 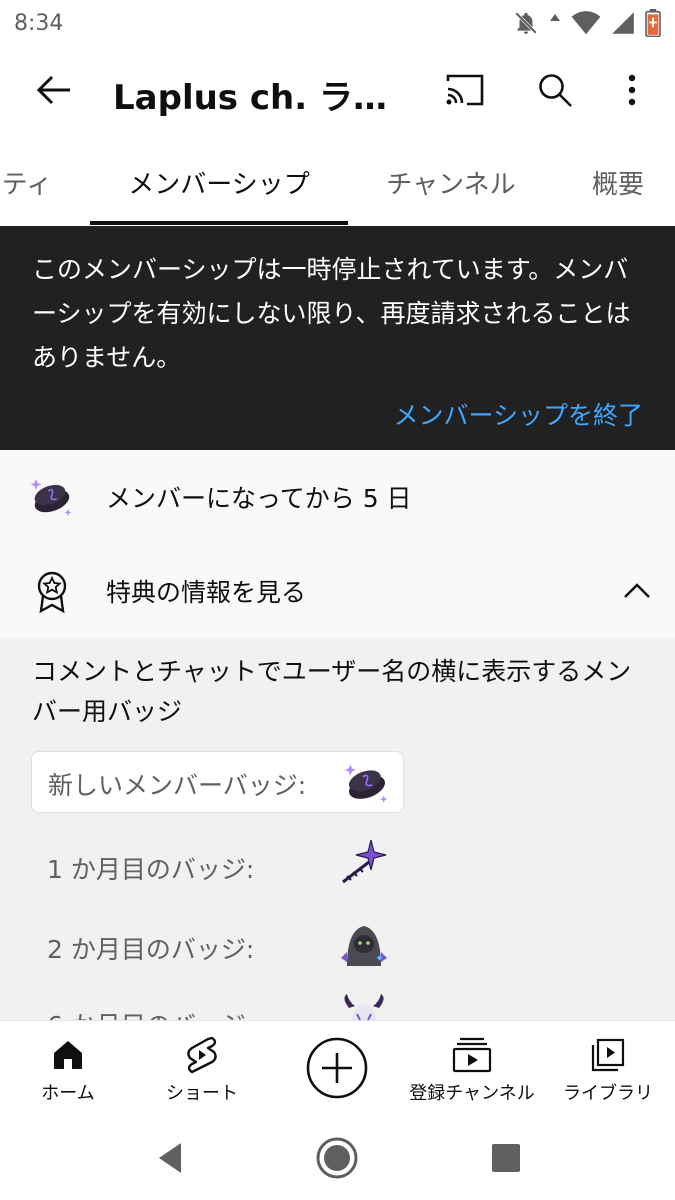 What do you see at coordinates (518, 414) in the screenshot?
I see `end-membership-link: メンバーシップを終了` at bounding box center [518, 414].